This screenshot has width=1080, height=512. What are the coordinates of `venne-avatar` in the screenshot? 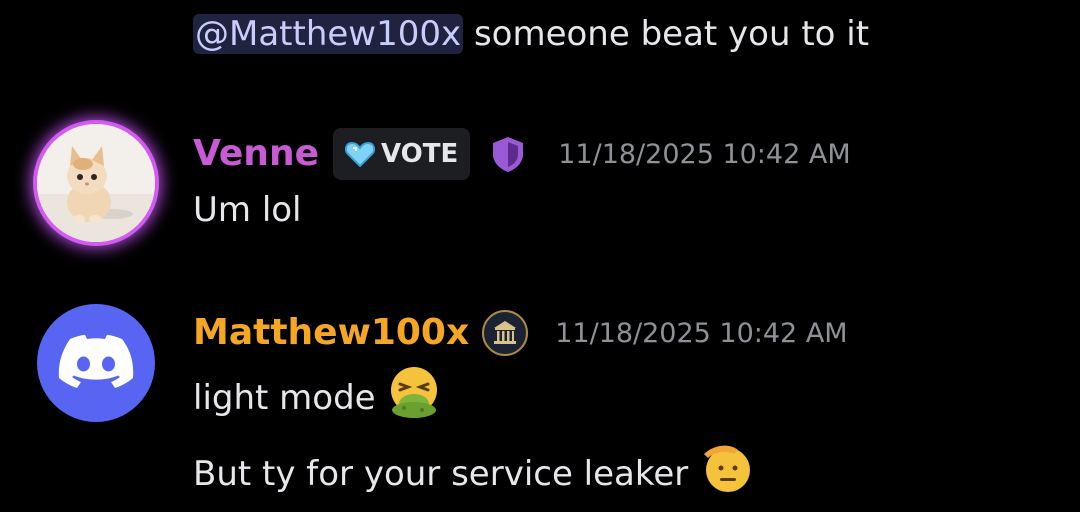 It's located at (96, 183).